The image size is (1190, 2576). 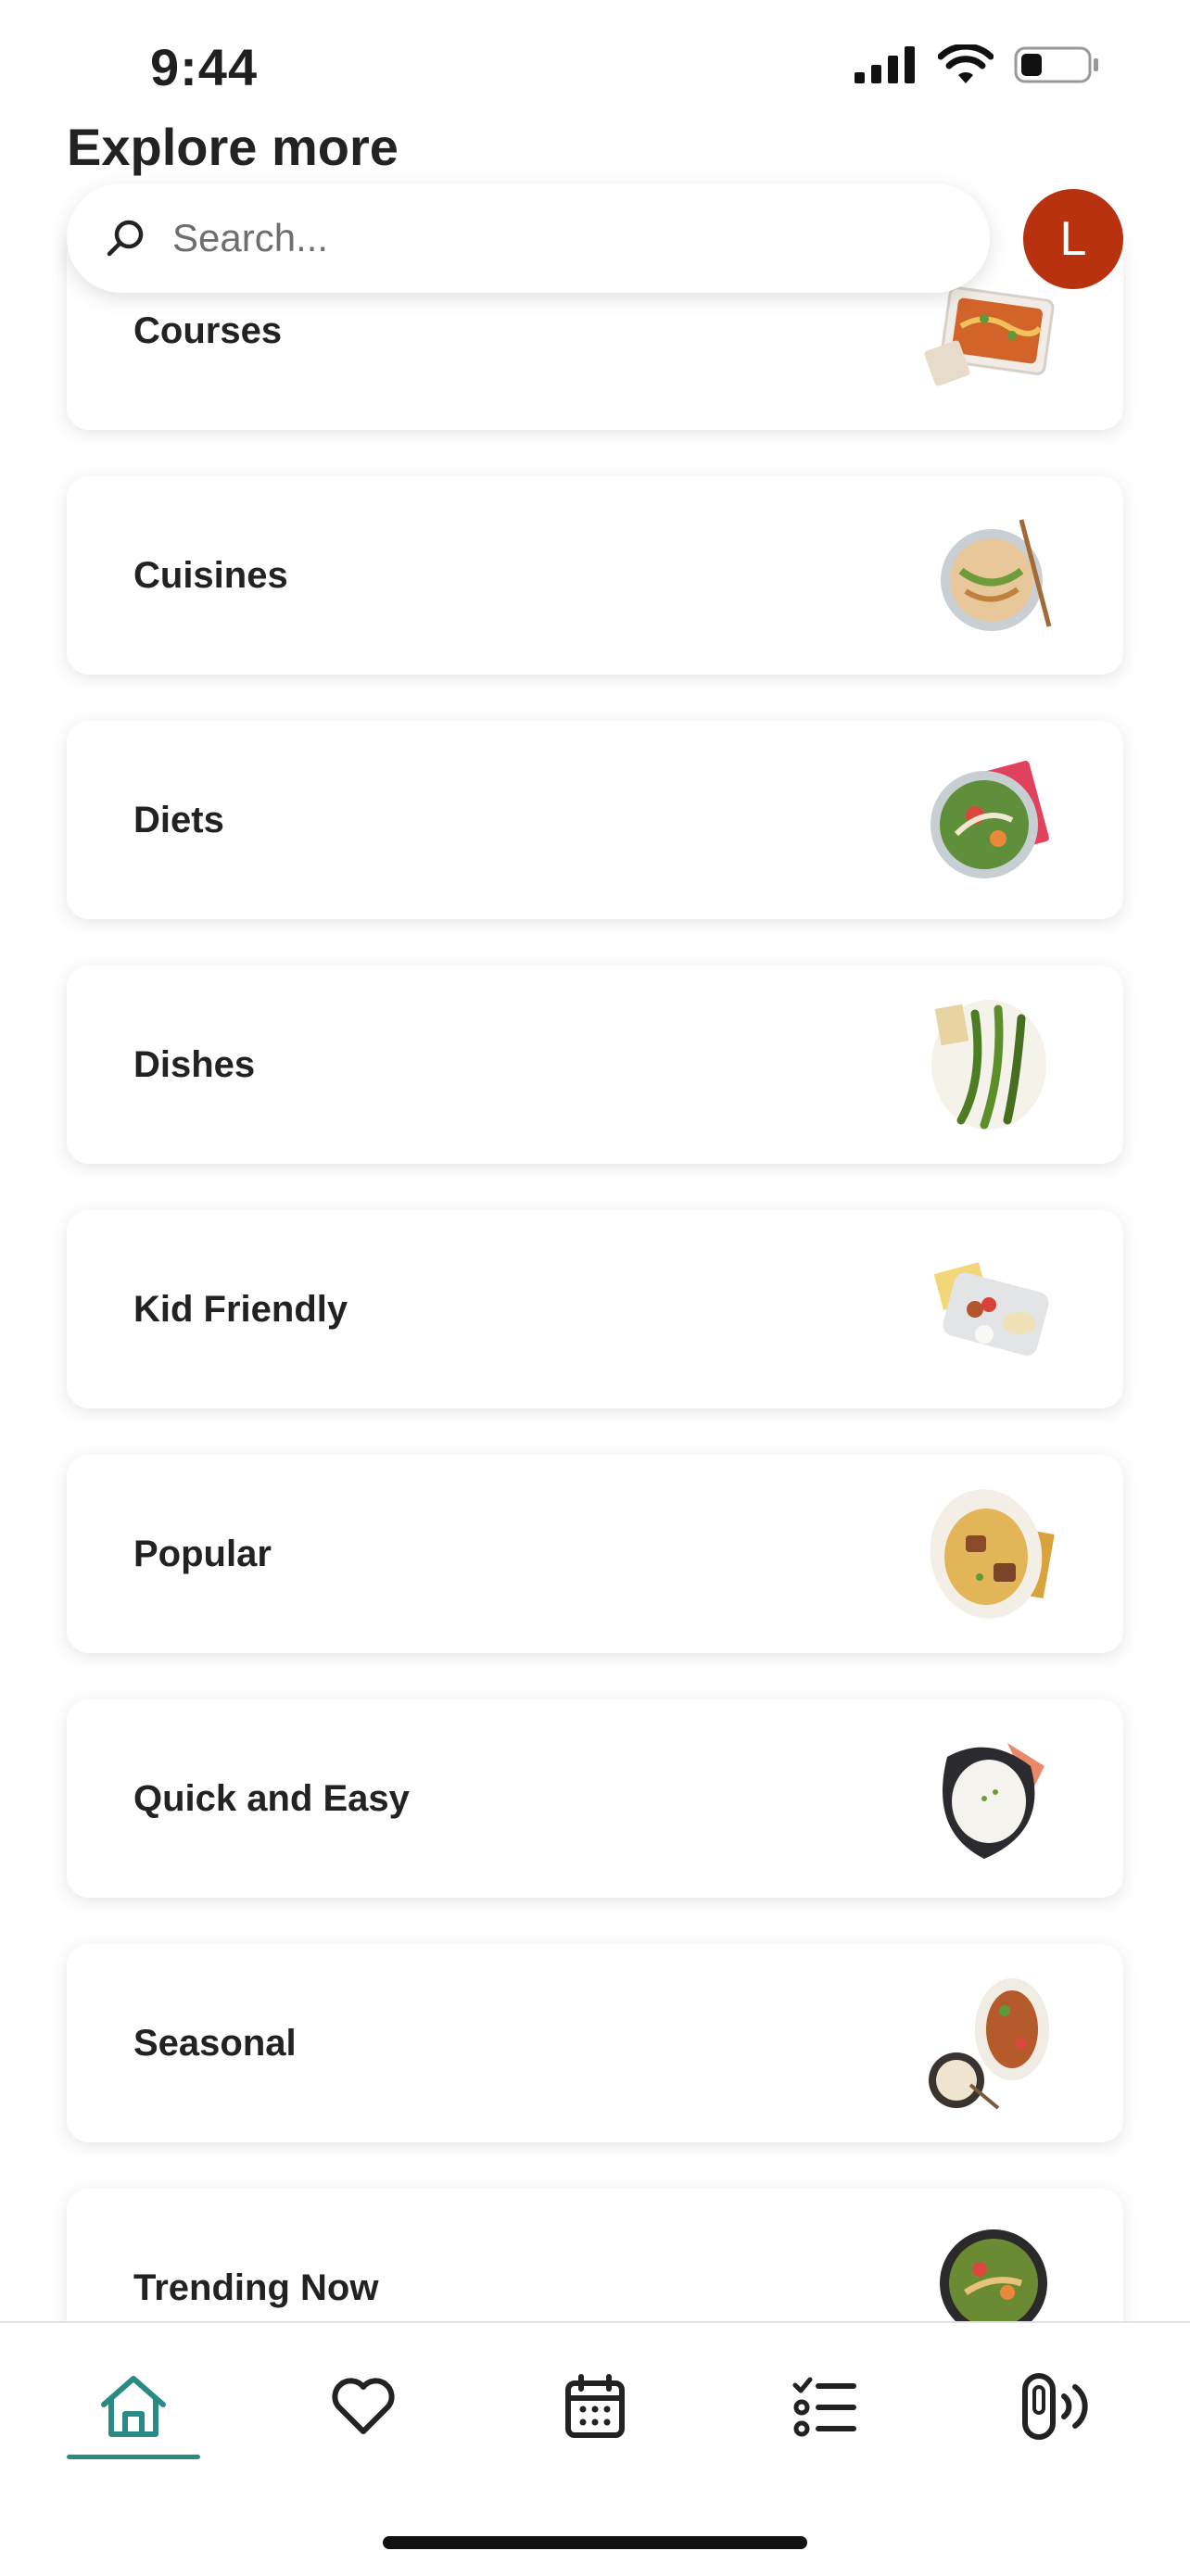 What do you see at coordinates (126, 239) in the screenshot?
I see `search-icon` at bounding box center [126, 239].